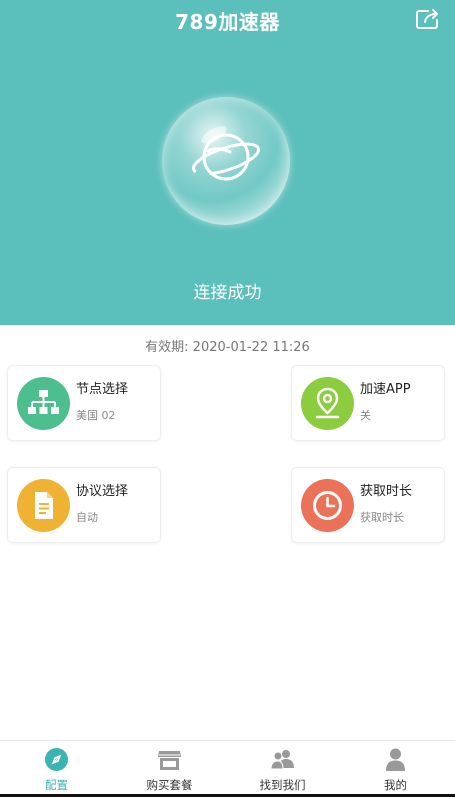  What do you see at coordinates (385, 389) in the screenshot?
I see `card-title: 加速APP` at bounding box center [385, 389].